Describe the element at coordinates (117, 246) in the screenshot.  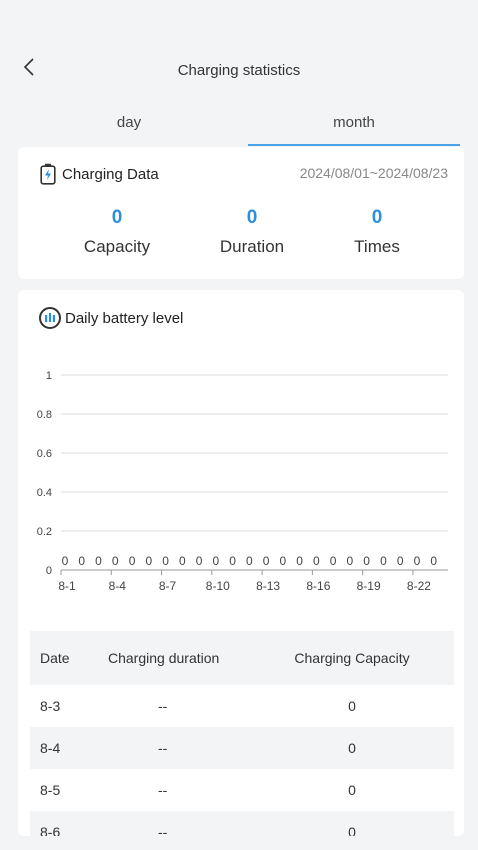
I see `stat-capacity-label: Capacity` at that location.